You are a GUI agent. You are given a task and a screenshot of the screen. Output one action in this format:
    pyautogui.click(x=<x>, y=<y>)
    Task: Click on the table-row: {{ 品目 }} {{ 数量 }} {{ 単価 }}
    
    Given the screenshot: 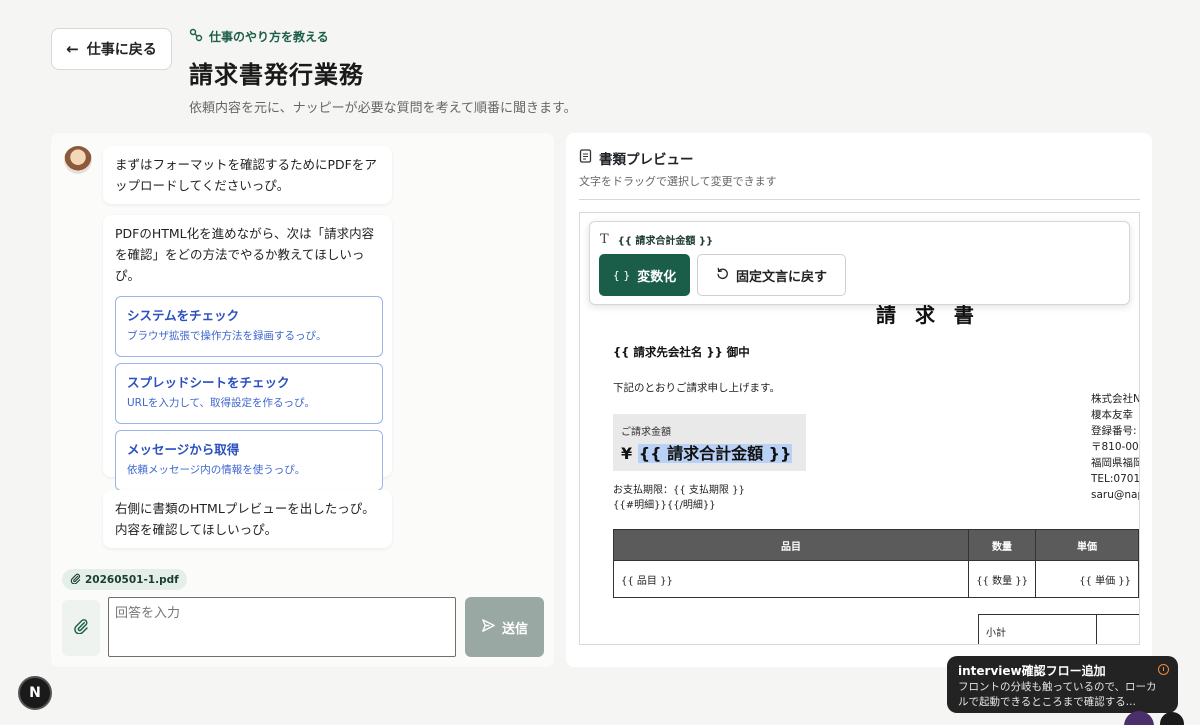 What is the action you would take?
    pyautogui.click(x=876, y=579)
    